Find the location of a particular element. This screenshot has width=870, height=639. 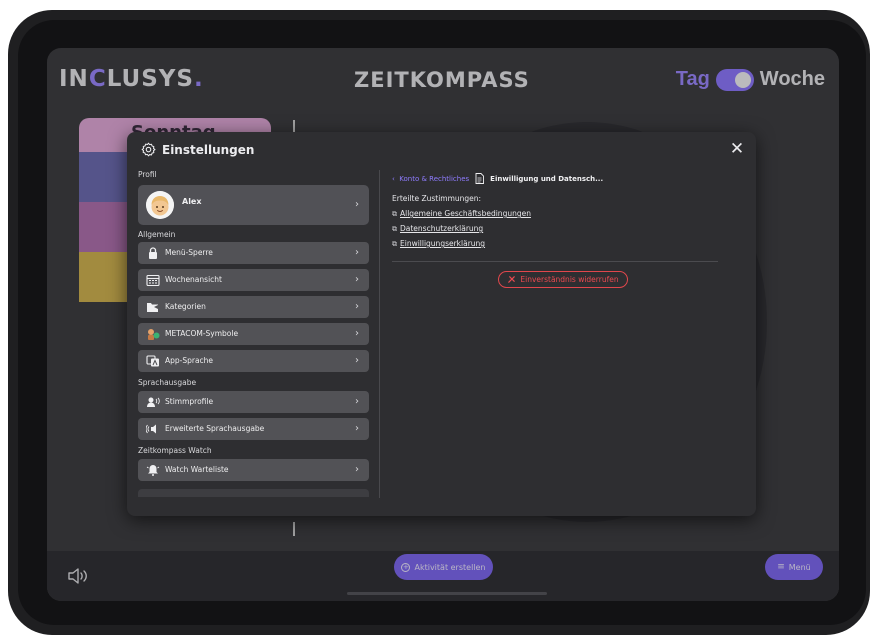

column-divider is located at coordinates (379, 334).